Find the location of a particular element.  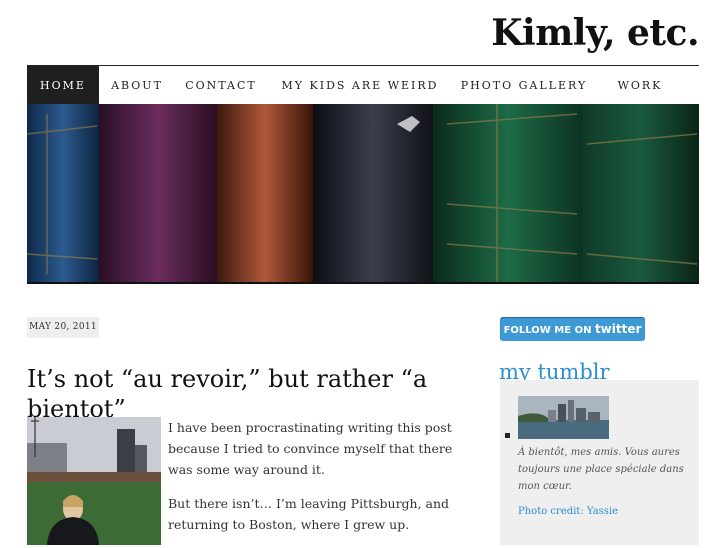

nav-item-home: HOME is located at coordinates (63, 85).